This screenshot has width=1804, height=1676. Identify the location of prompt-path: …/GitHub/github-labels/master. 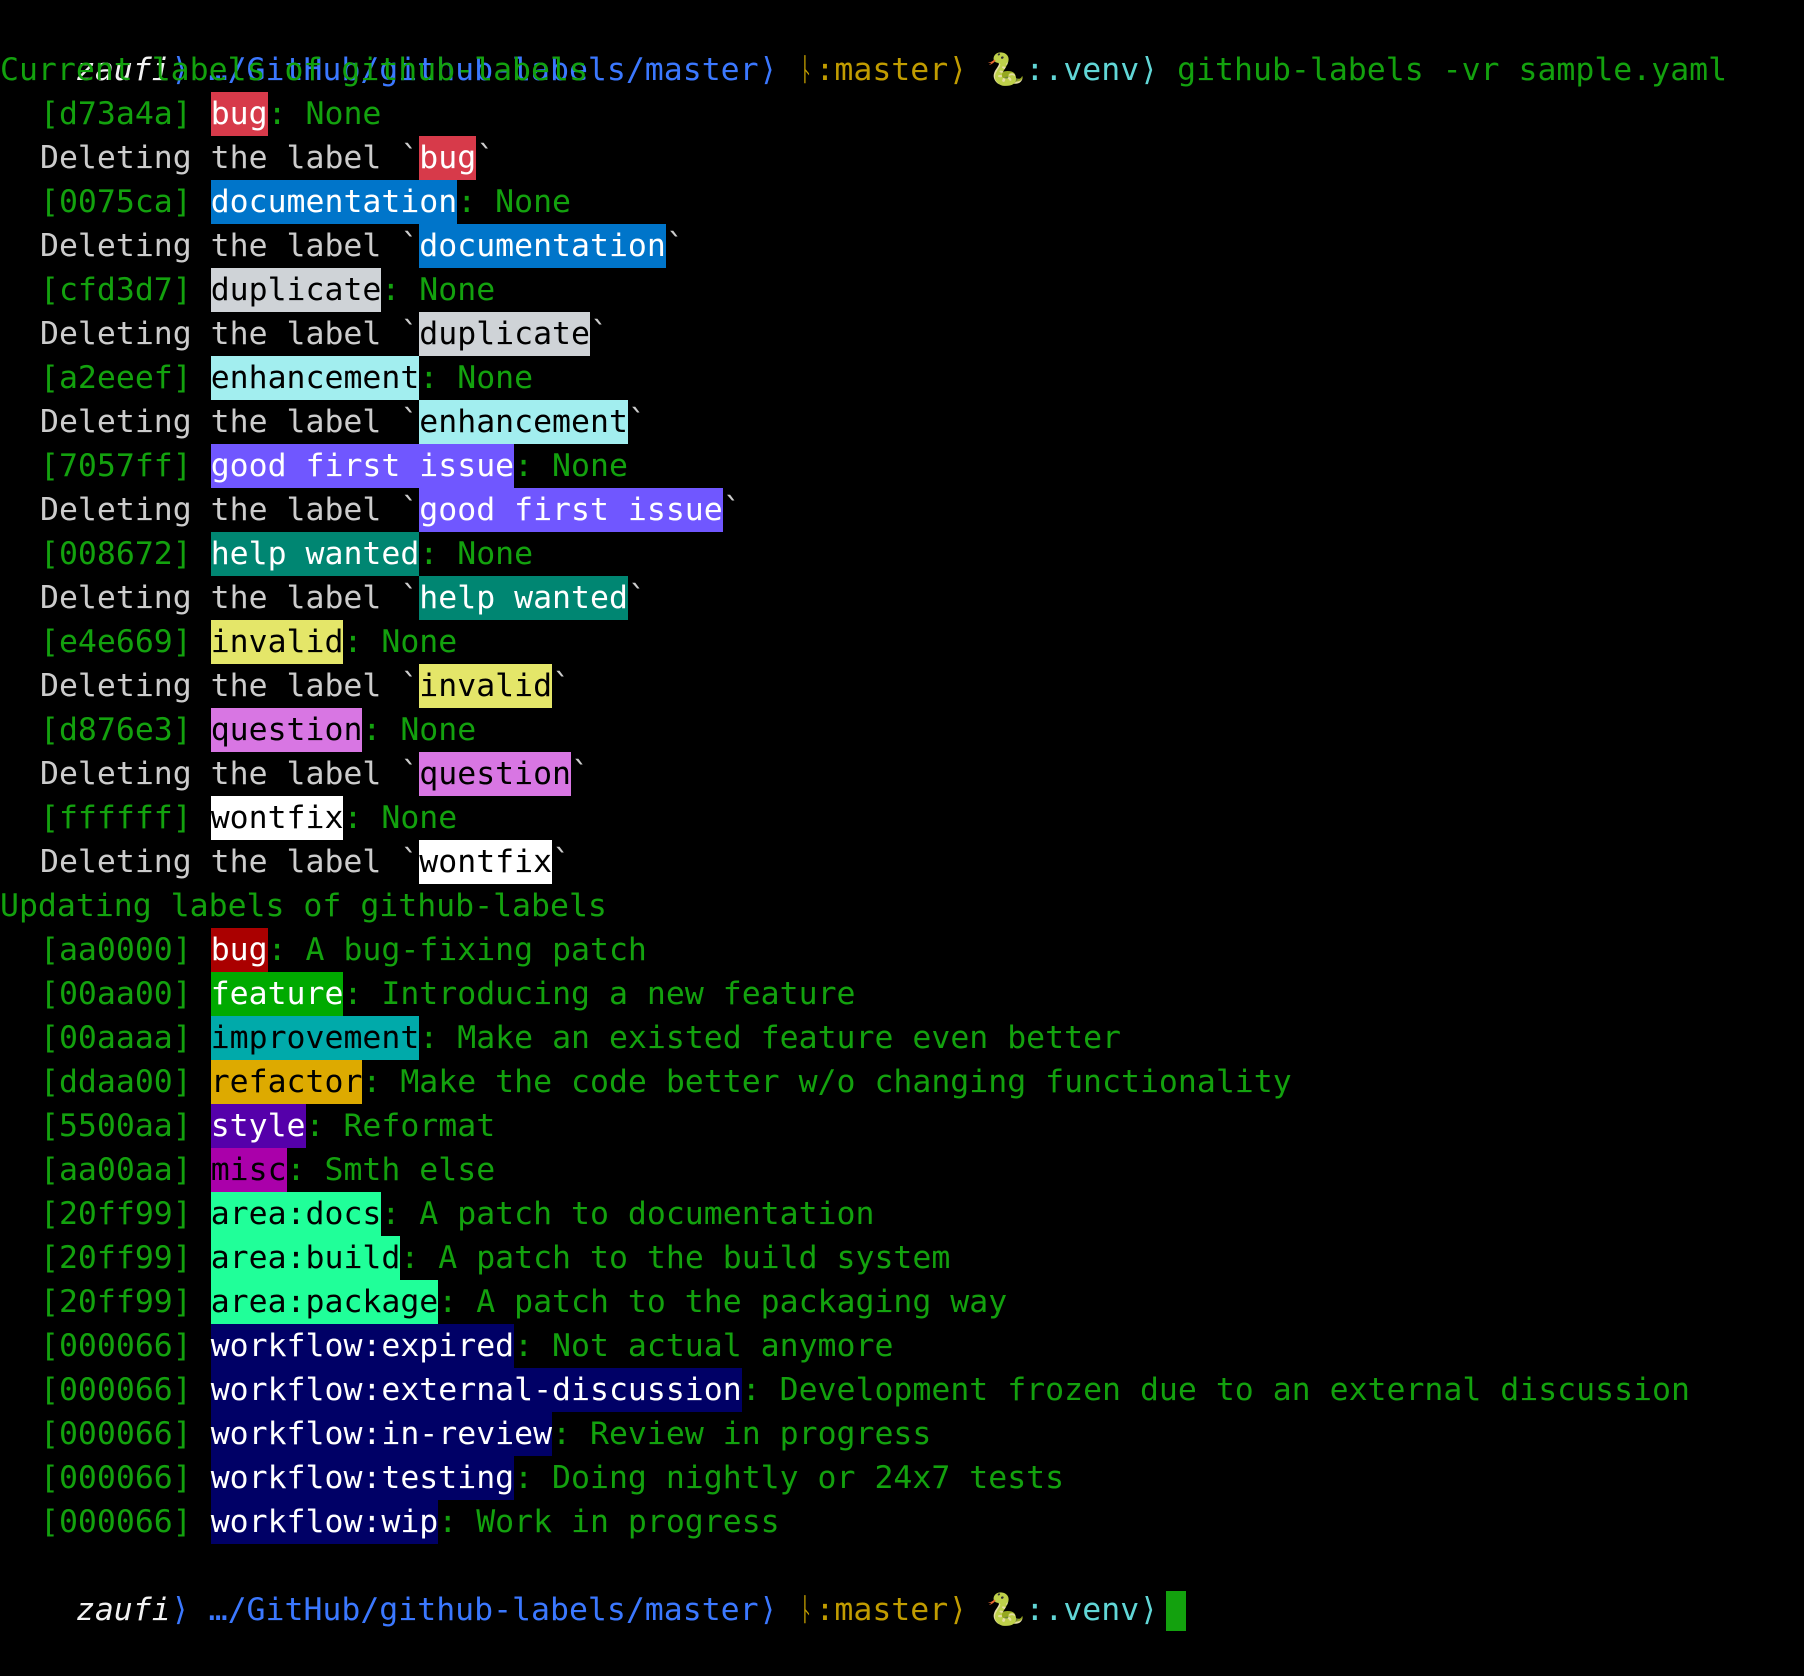
(483, 1610).